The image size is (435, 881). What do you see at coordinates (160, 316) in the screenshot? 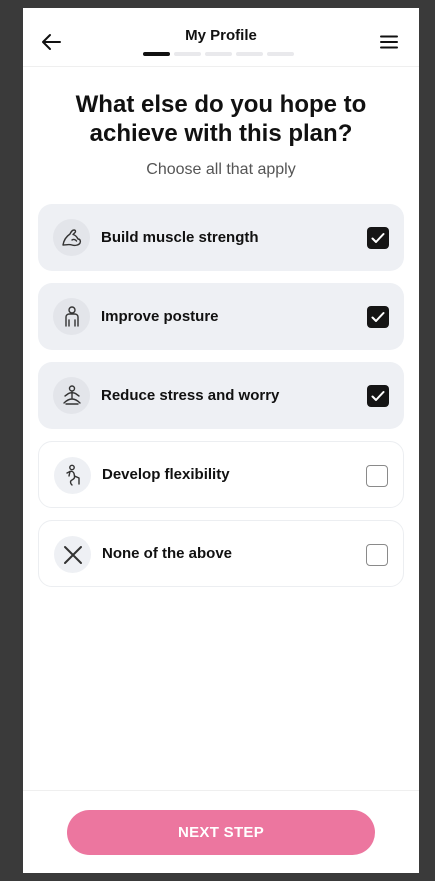
I see `option-label: Improve posture` at bounding box center [160, 316].